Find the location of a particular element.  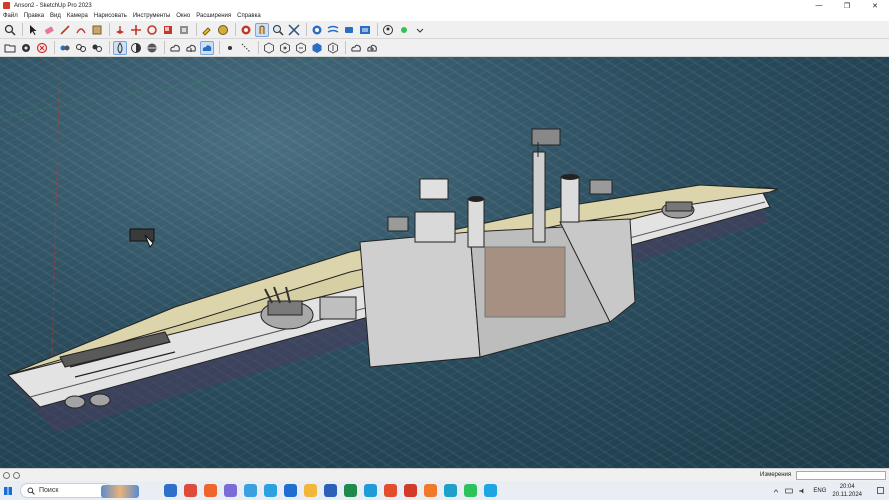

select-icon is located at coordinates (33, 30).